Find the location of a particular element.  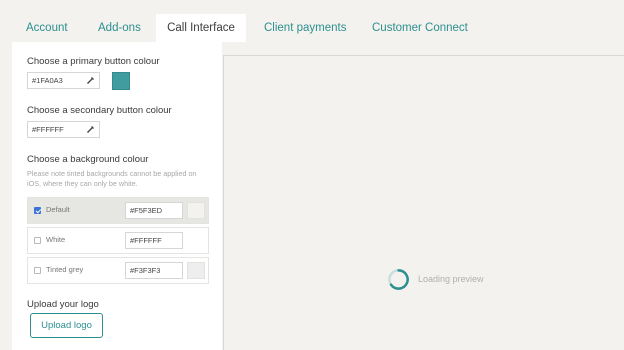

upload-logo-button: Upload logo is located at coordinates (66, 325).